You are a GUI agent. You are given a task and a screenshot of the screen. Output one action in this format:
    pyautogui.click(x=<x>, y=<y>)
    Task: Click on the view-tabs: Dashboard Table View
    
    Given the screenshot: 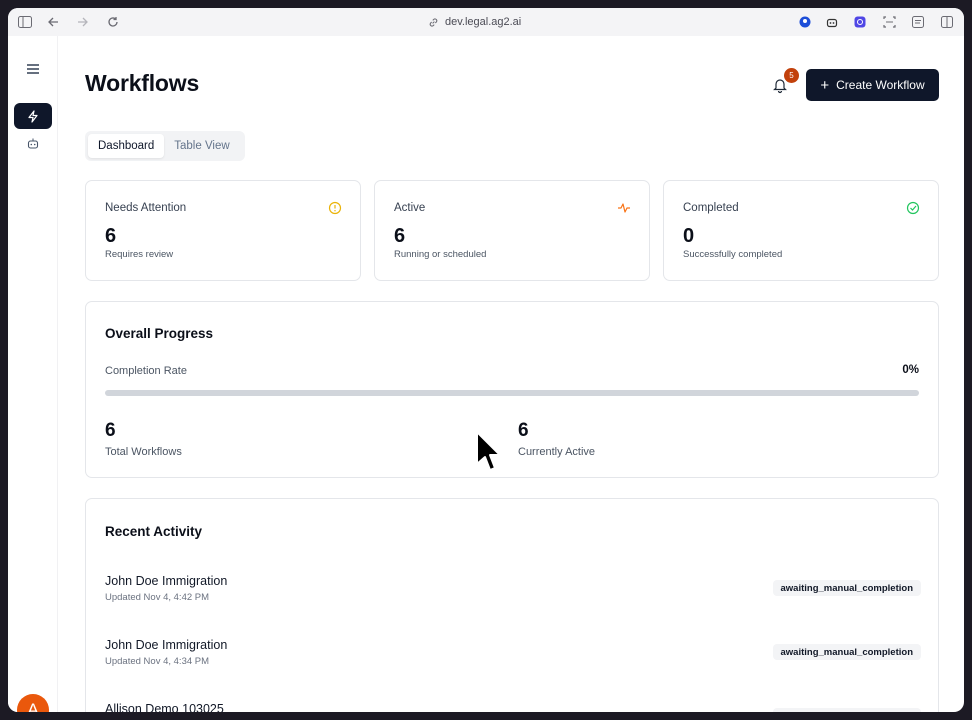 What is the action you would take?
    pyautogui.click(x=165, y=146)
    